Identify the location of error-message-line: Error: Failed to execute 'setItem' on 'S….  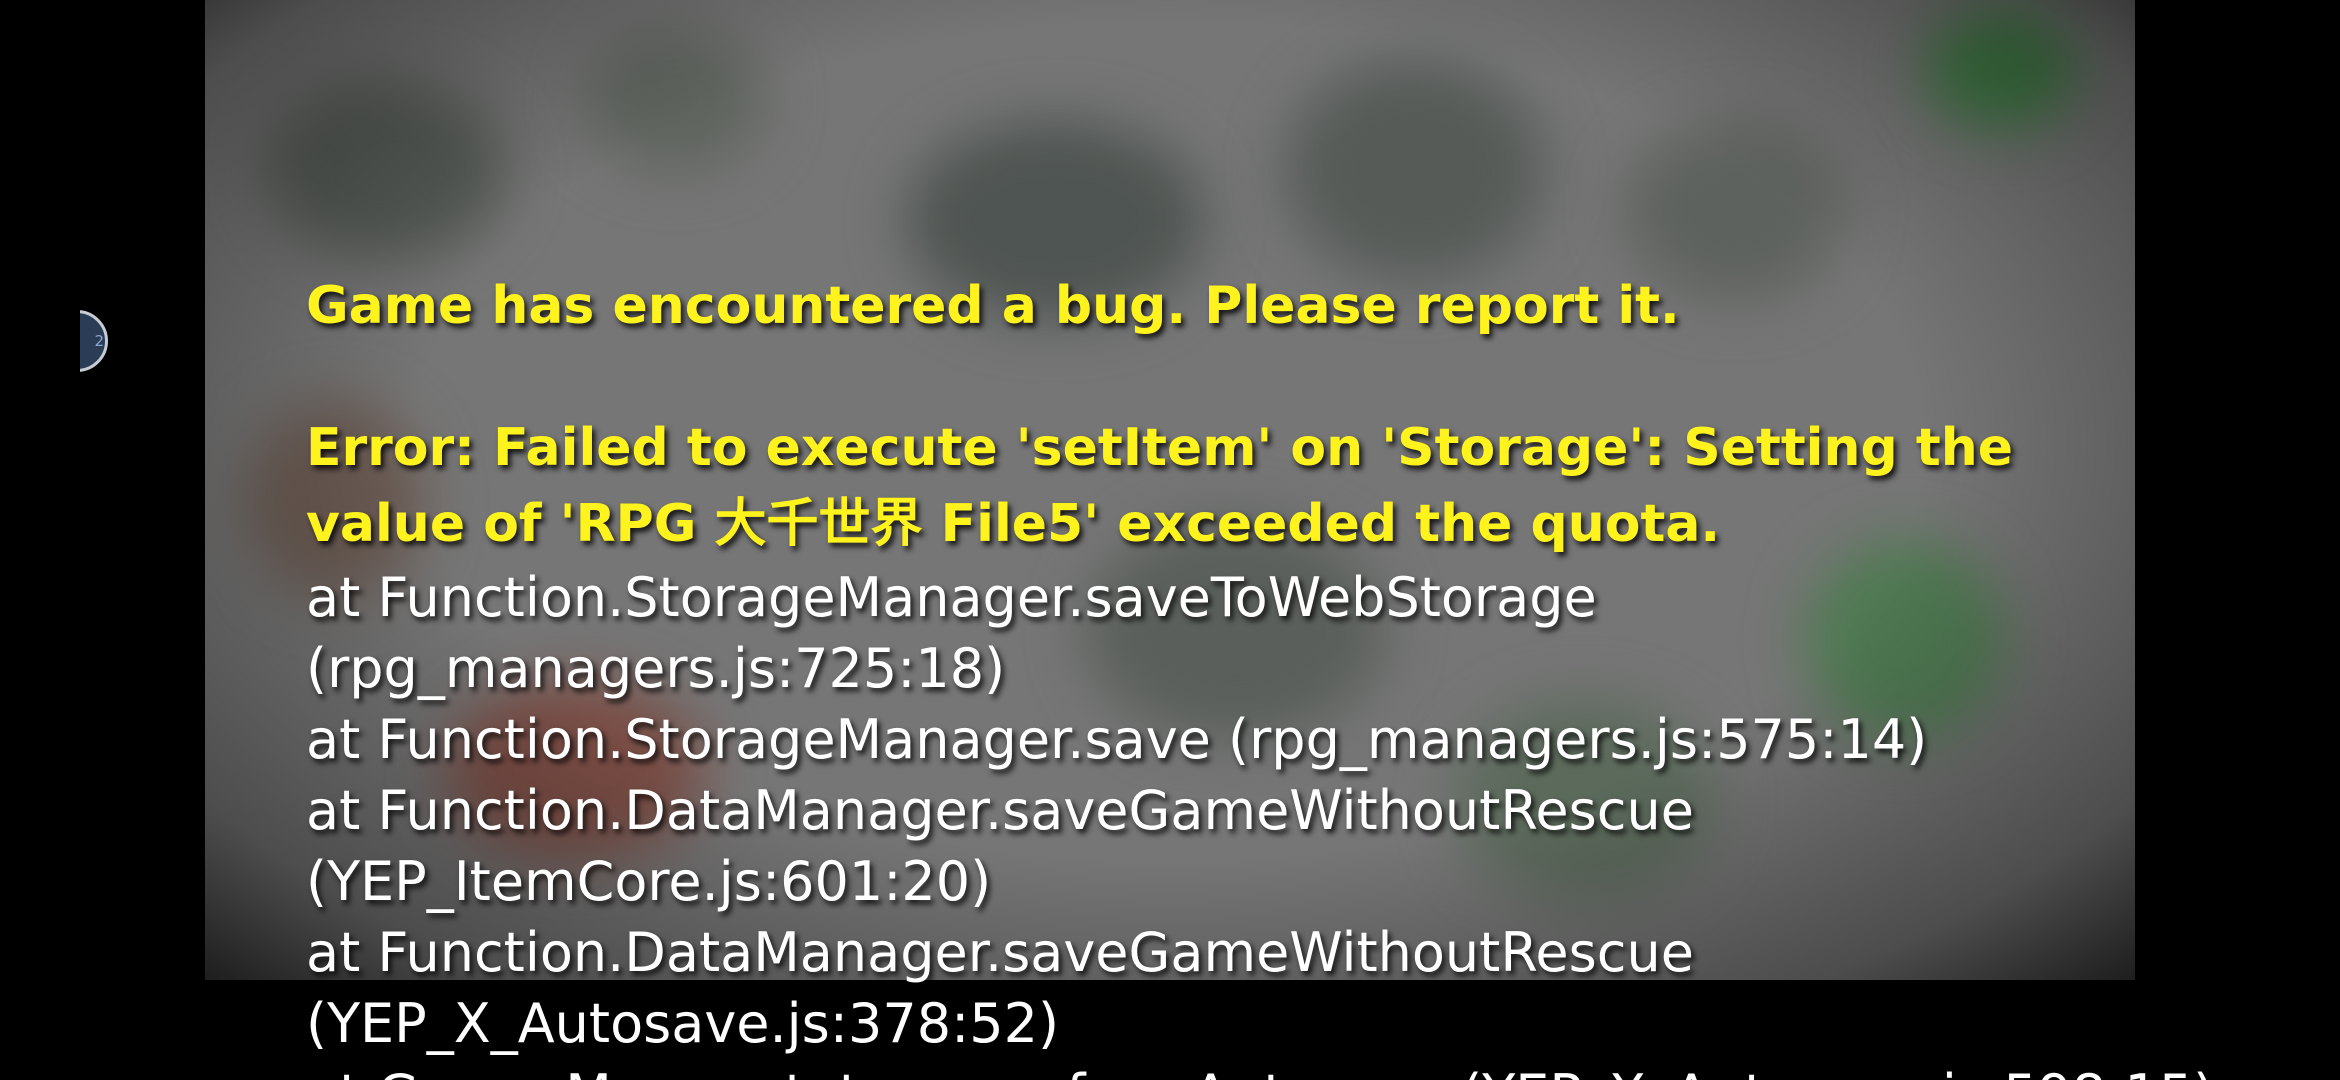
(1159, 448).